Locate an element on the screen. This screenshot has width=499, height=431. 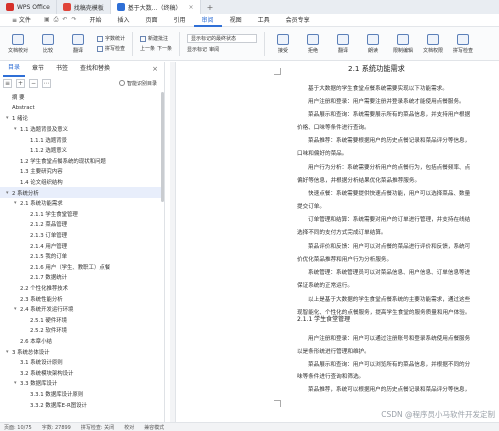
tab-toc: 目录 is located at coordinates (14, 69).